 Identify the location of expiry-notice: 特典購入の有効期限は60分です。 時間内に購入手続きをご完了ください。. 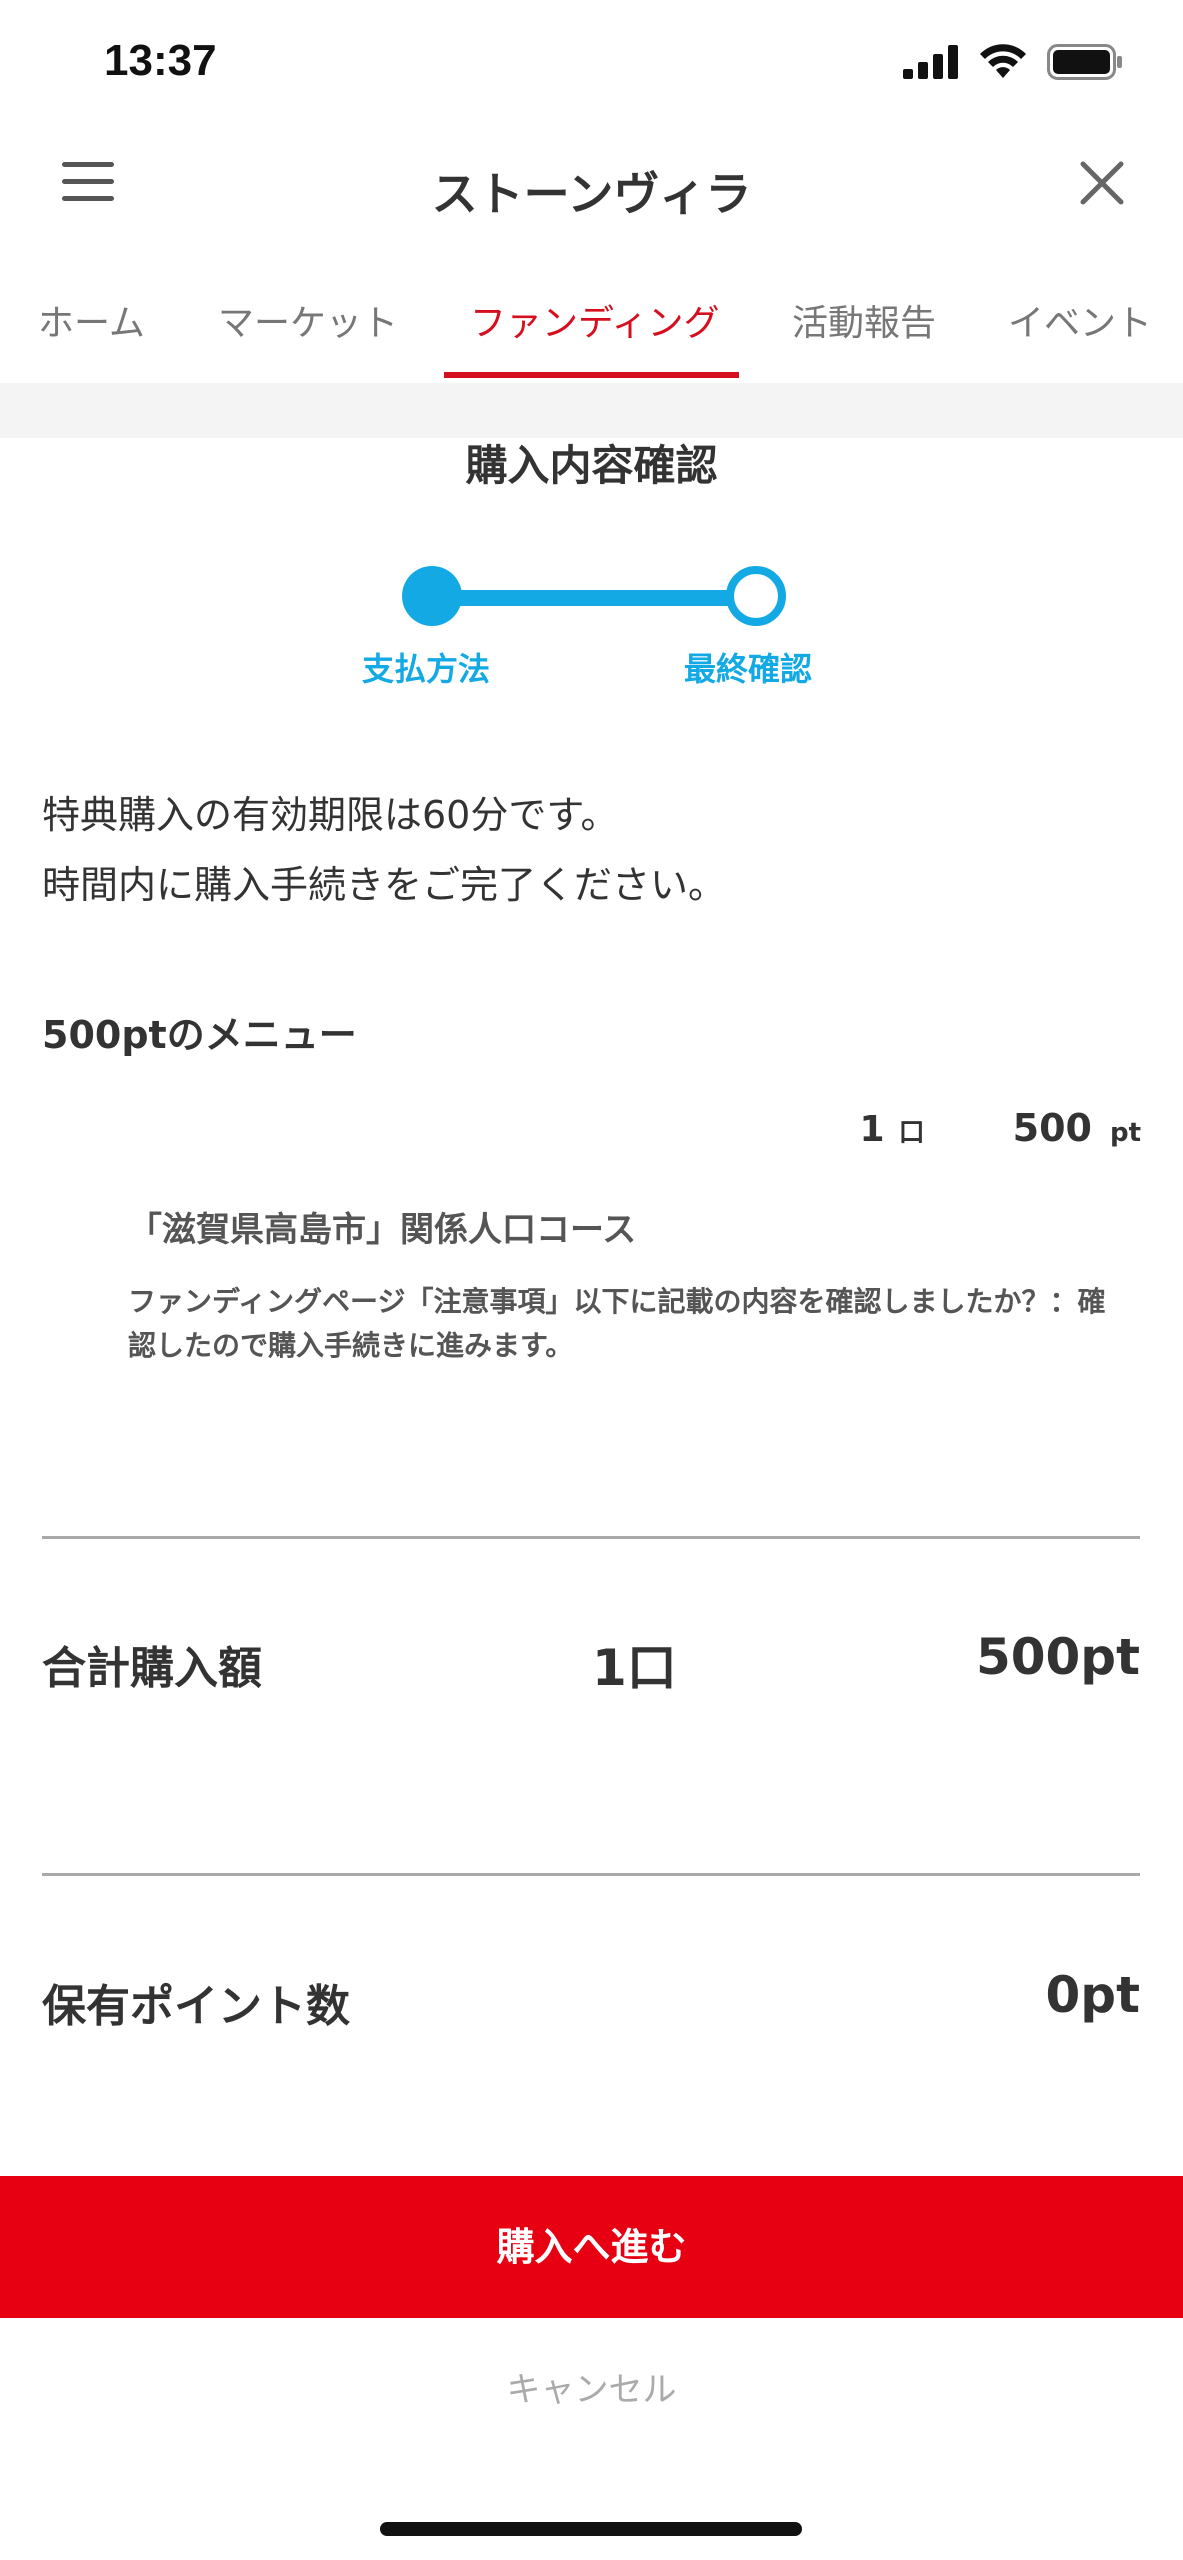
(384, 850).